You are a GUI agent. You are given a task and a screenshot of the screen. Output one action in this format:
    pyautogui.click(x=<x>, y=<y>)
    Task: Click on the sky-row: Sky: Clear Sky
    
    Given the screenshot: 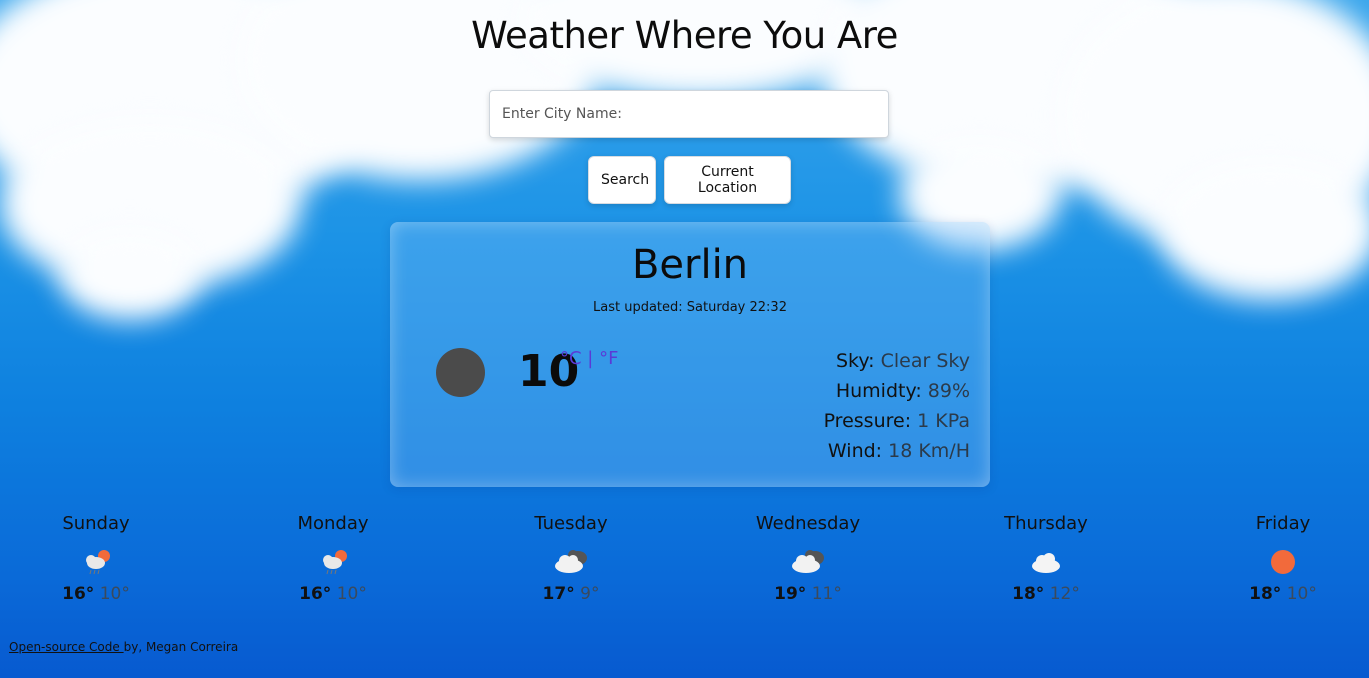 What is the action you would take?
    pyautogui.click(x=897, y=361)
    